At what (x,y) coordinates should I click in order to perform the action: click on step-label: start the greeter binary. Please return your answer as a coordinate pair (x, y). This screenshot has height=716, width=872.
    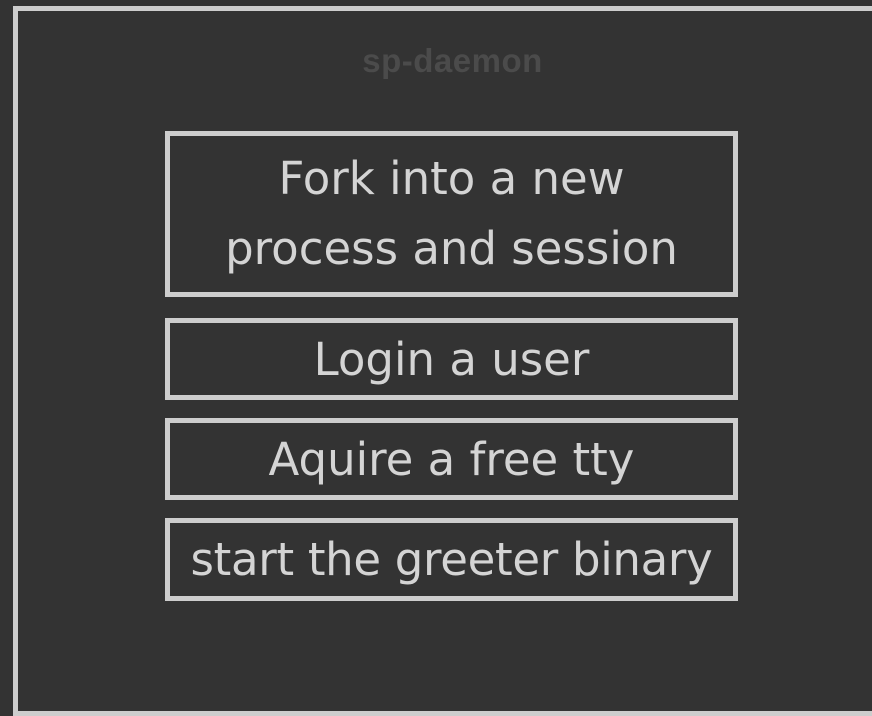
    Looking at the image, I should click on (451, 559).